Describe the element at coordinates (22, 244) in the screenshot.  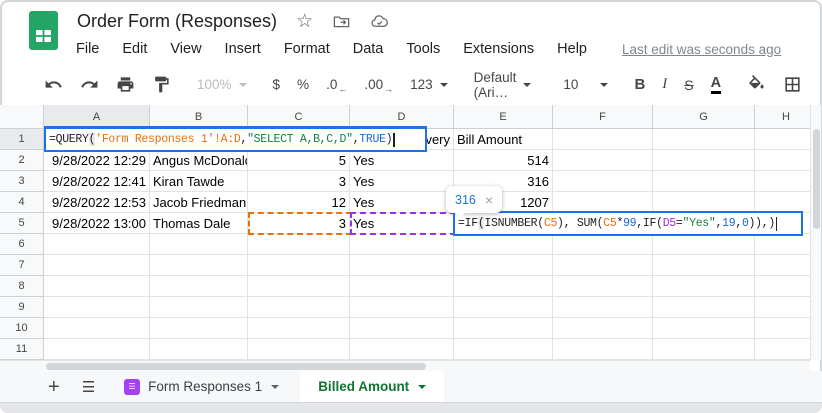
I see `row-header-6: 6` at that location.